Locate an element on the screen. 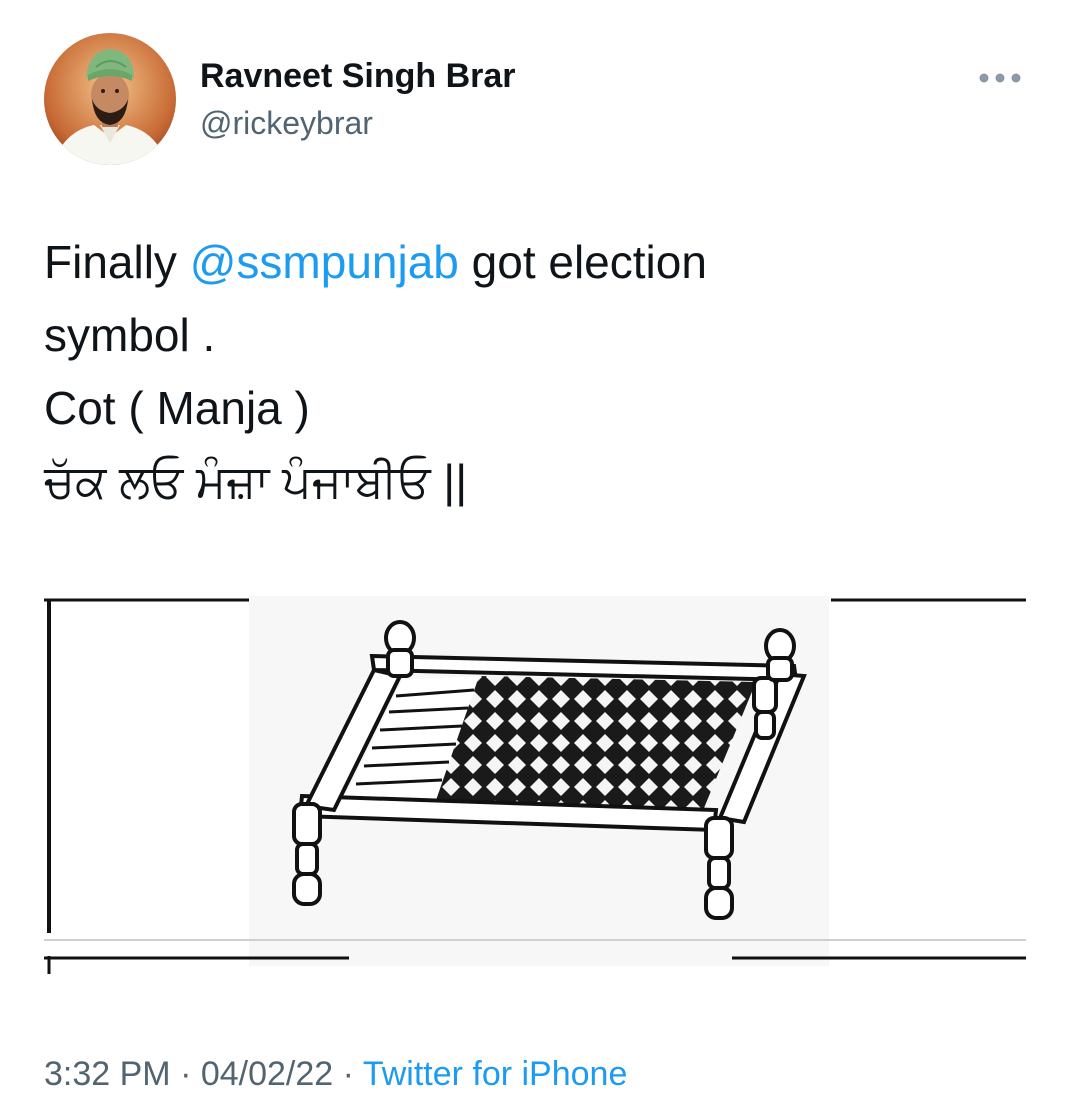 The image size is (1068, 1119). more-options-button is located at coordinates (1000, 78).